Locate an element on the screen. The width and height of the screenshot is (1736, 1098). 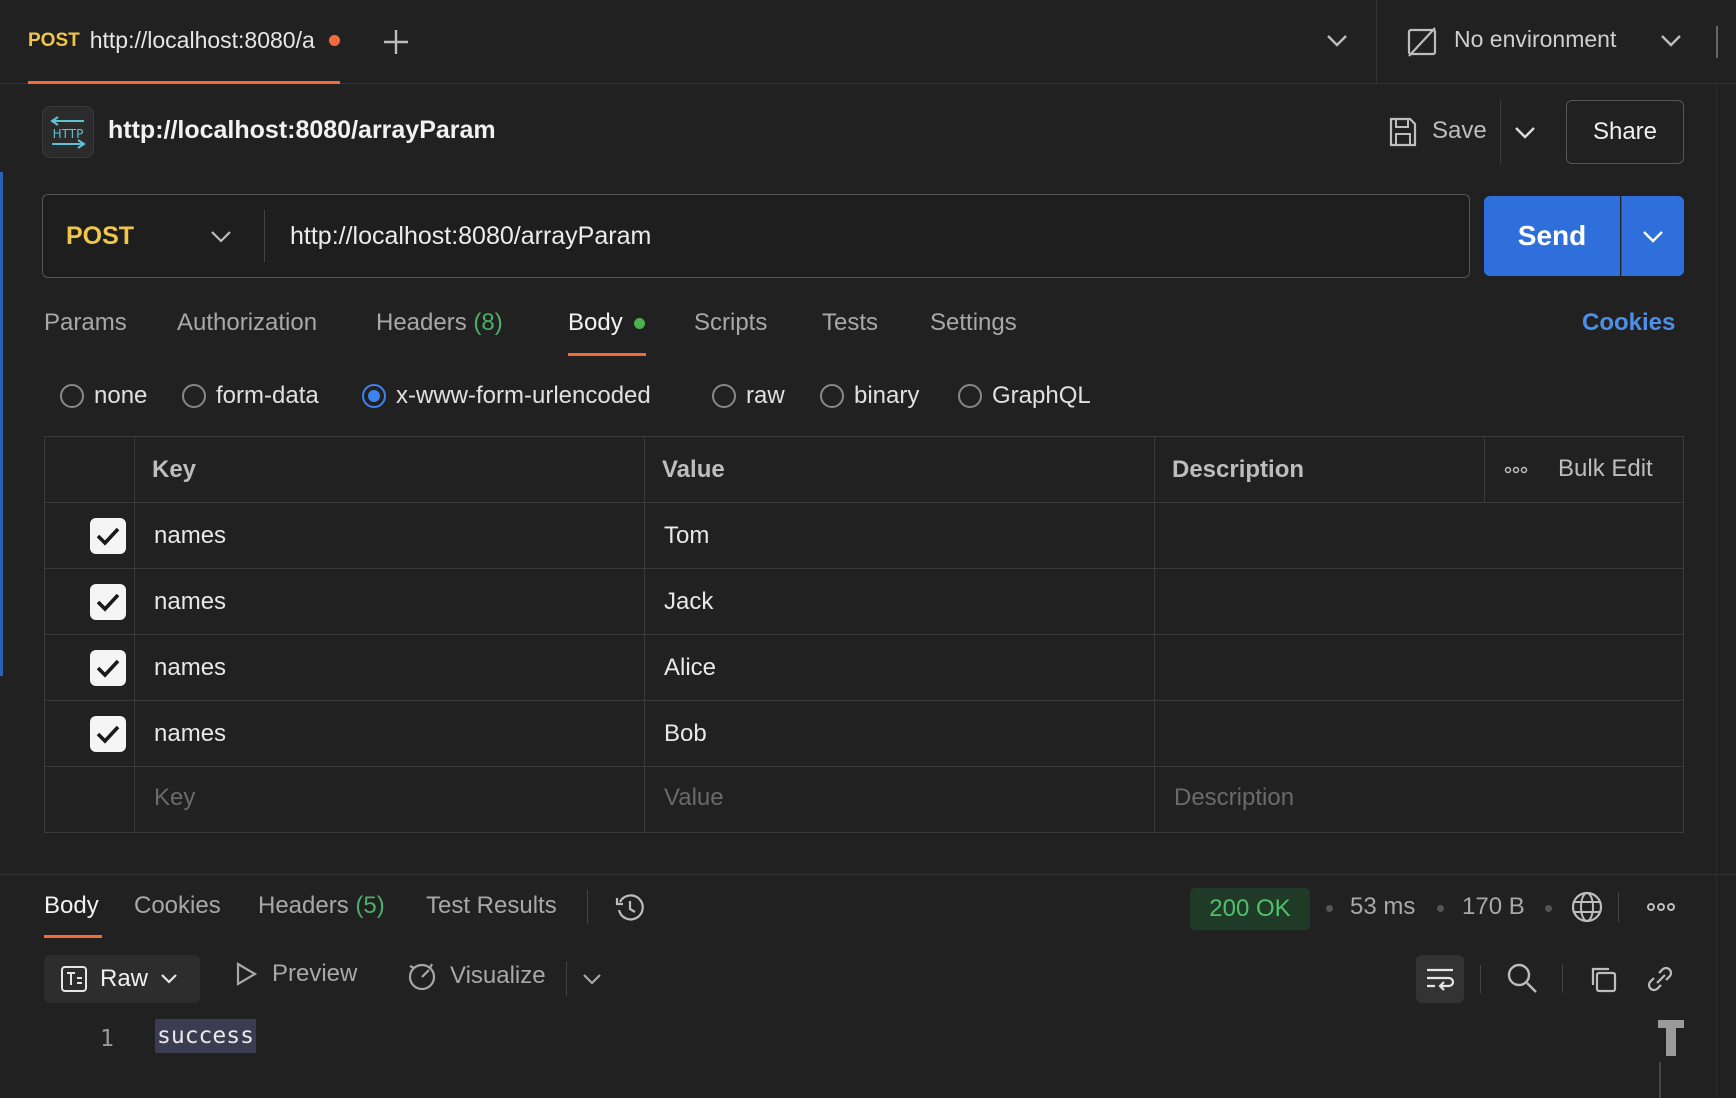
share-button: Share is located at coordinates (1625, 132).